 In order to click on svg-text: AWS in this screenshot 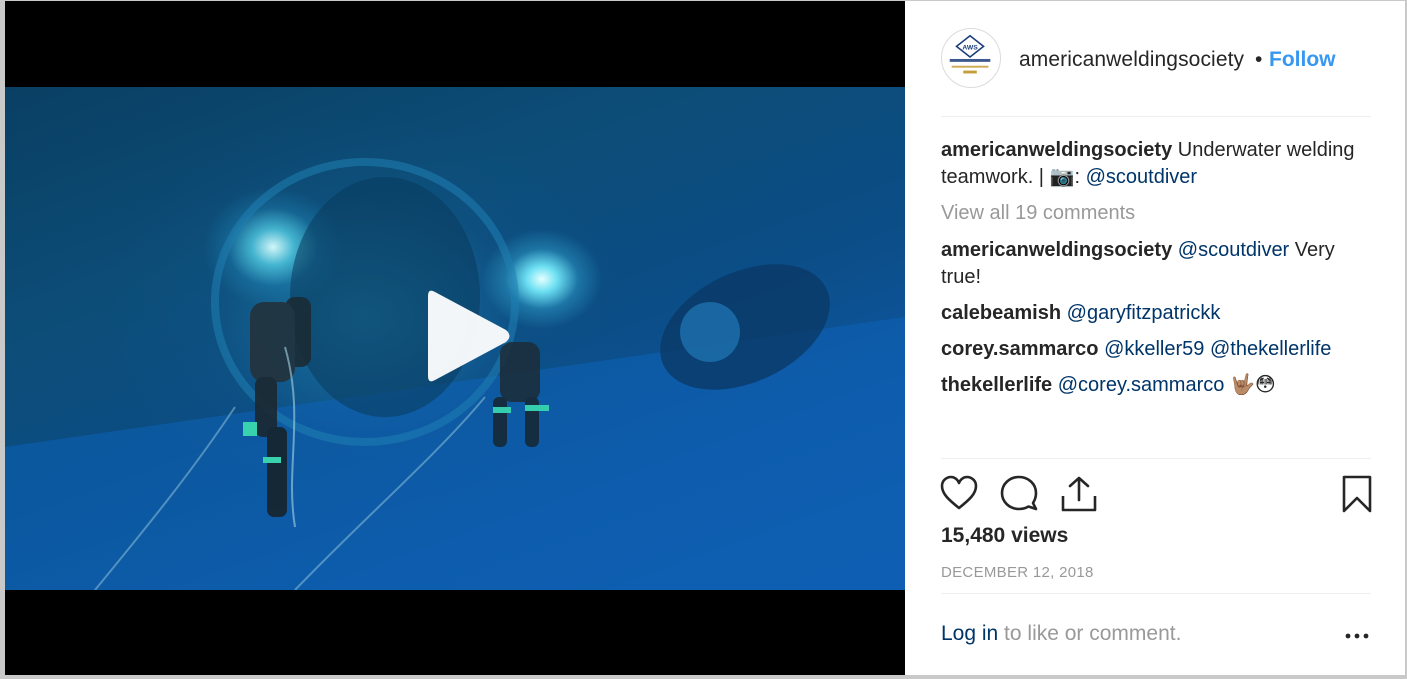, I will do `click(970, 47)`.